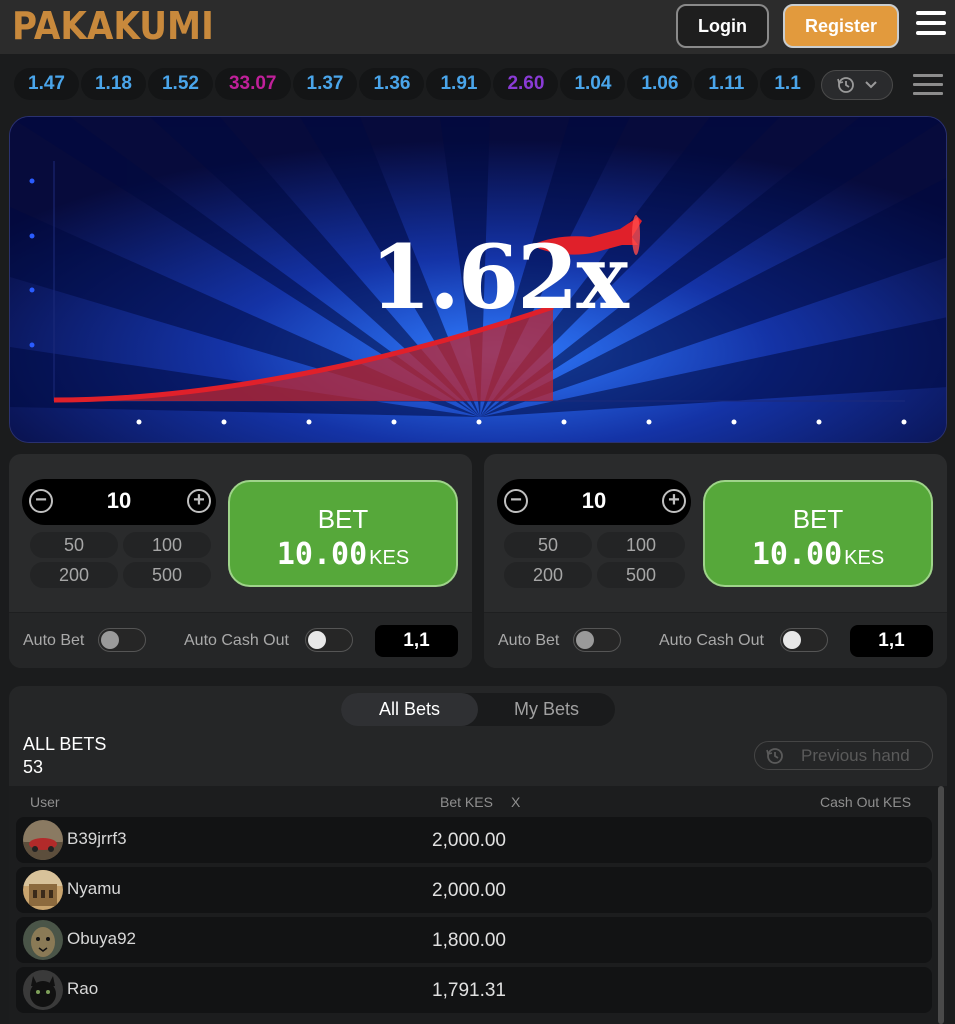 The width and height of the screenshot is (955, 1024). I want to click on bet-amount: 1,800.00, so click(469, 940).